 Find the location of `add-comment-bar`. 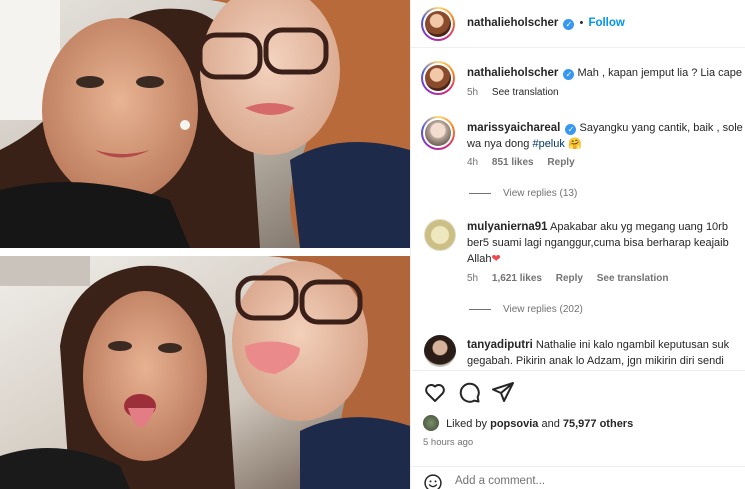

add-comment-bar is located at coordinates (578, 477).